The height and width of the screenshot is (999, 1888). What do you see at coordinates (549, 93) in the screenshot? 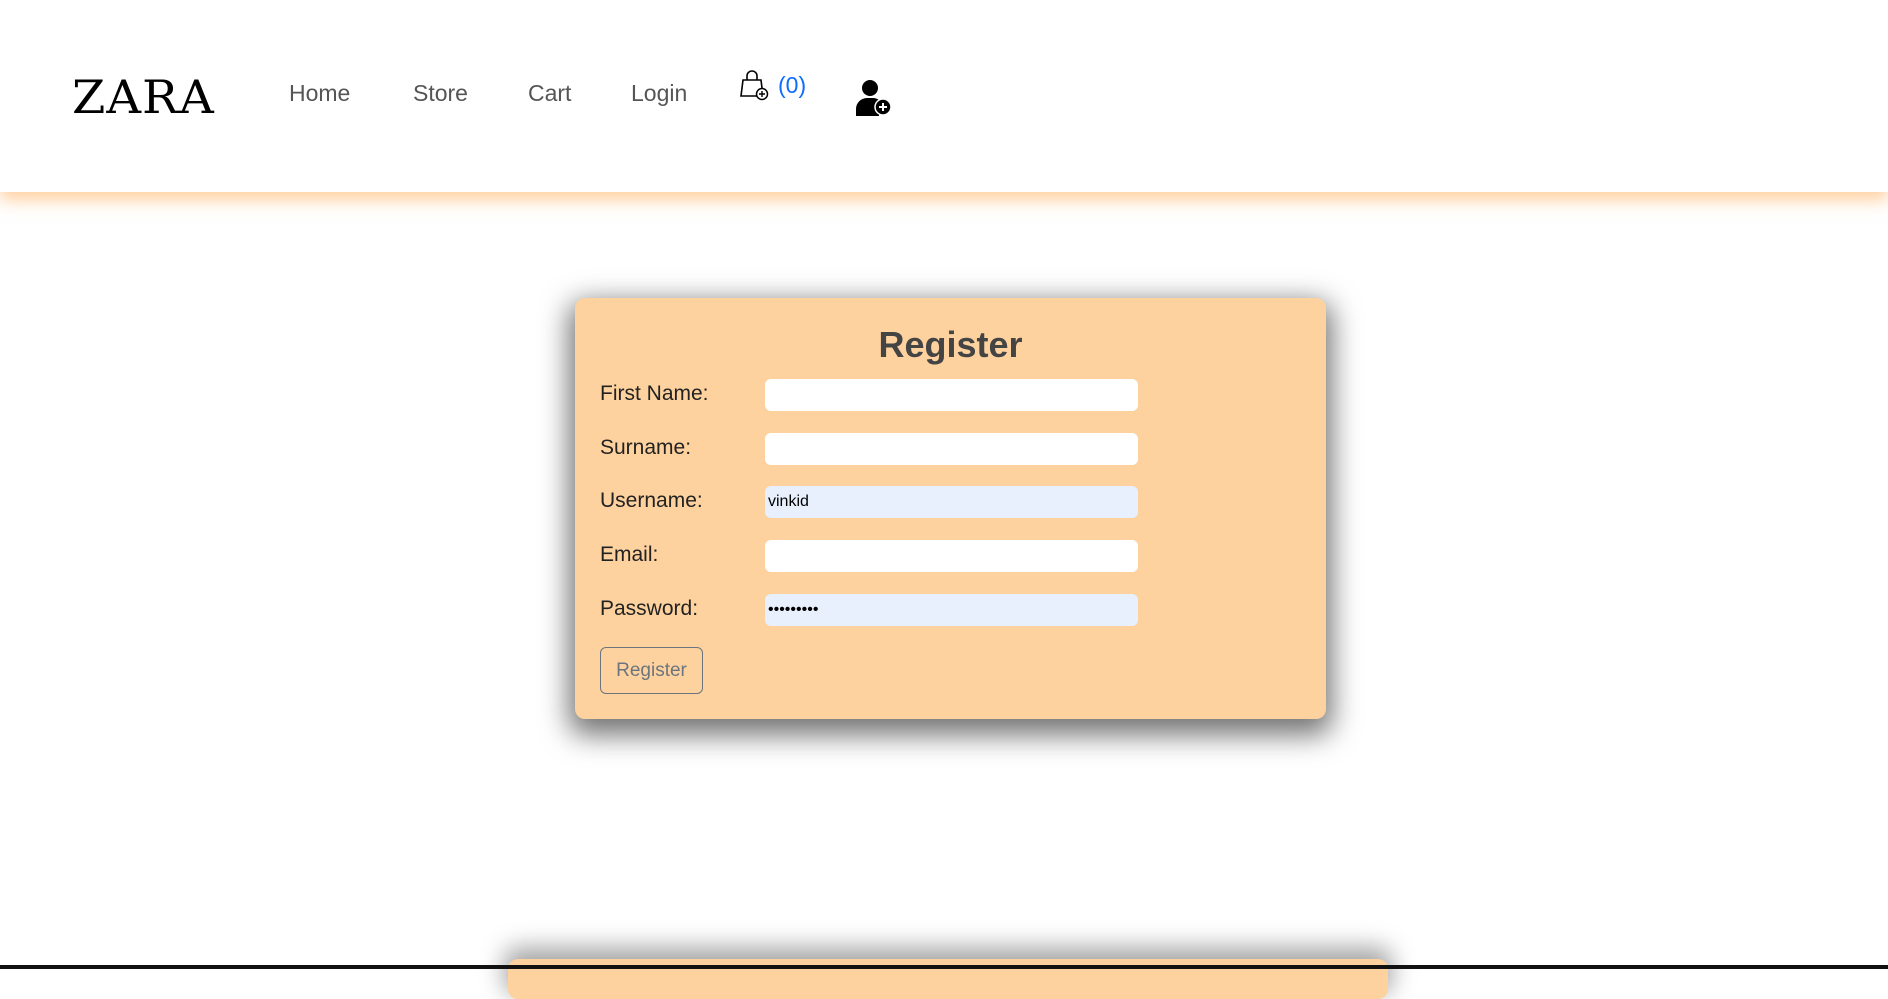
I see `nav-cart: Cart` at bounding box center [549, 93].